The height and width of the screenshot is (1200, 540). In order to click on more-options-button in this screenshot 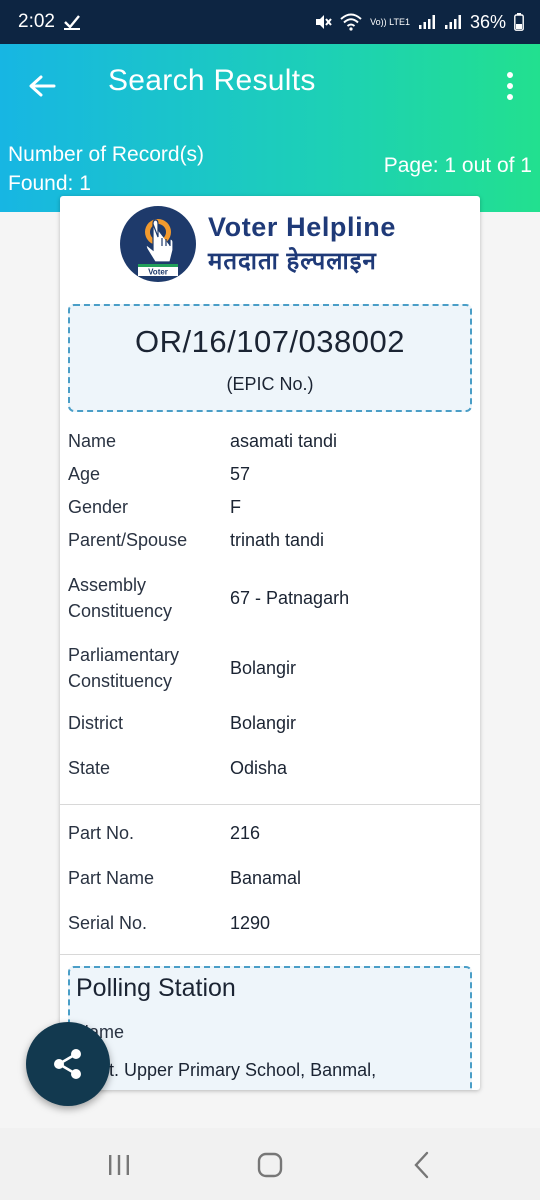, I will do `click(510, 86)`.